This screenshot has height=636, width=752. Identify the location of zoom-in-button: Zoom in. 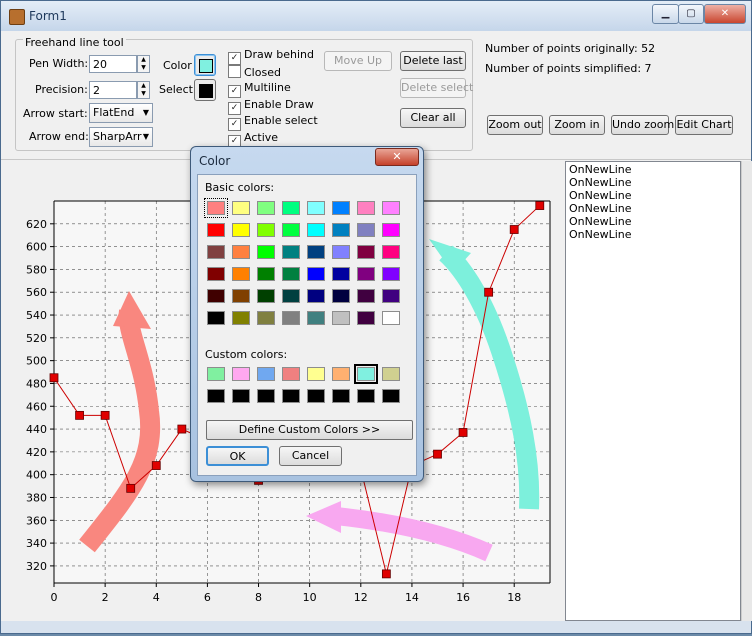
(577, 125).